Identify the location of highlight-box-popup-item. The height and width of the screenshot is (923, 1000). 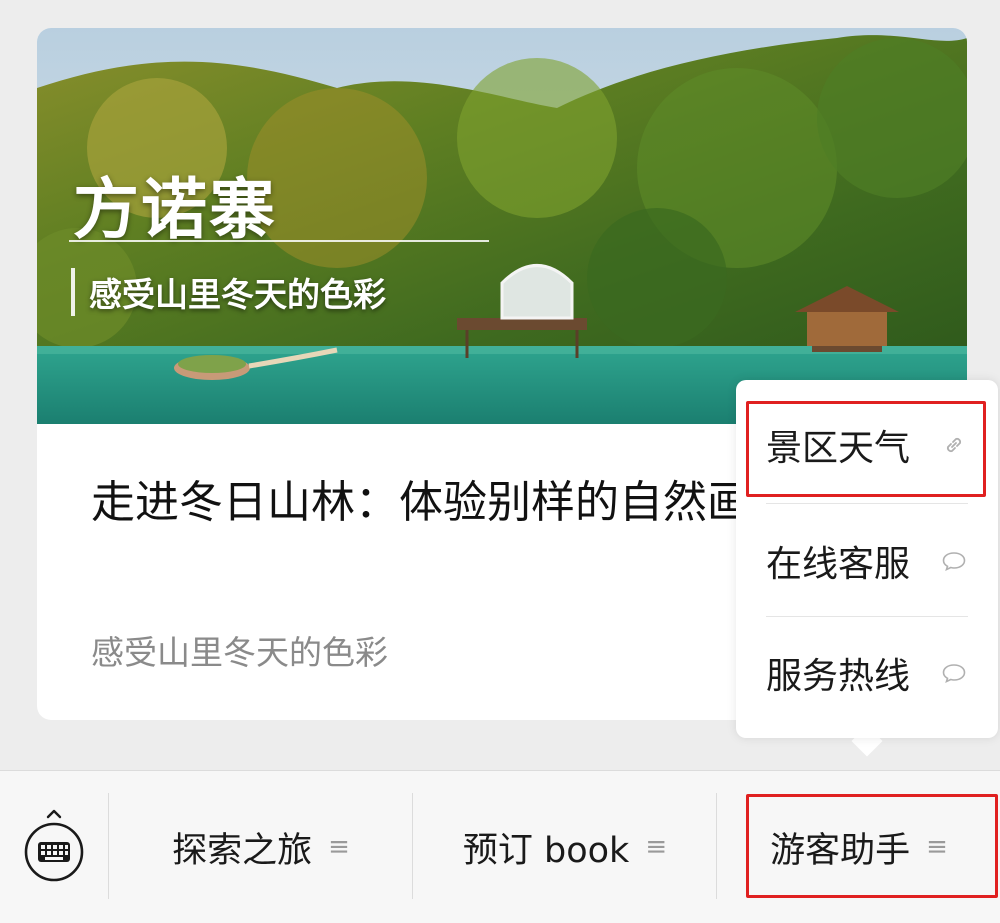
(866, 449).